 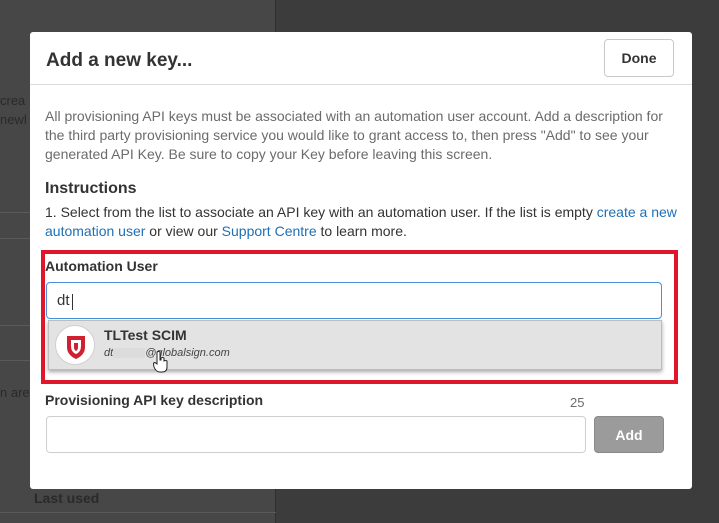 I want to click on shield-logo-icon, so click(x=75, y=345).